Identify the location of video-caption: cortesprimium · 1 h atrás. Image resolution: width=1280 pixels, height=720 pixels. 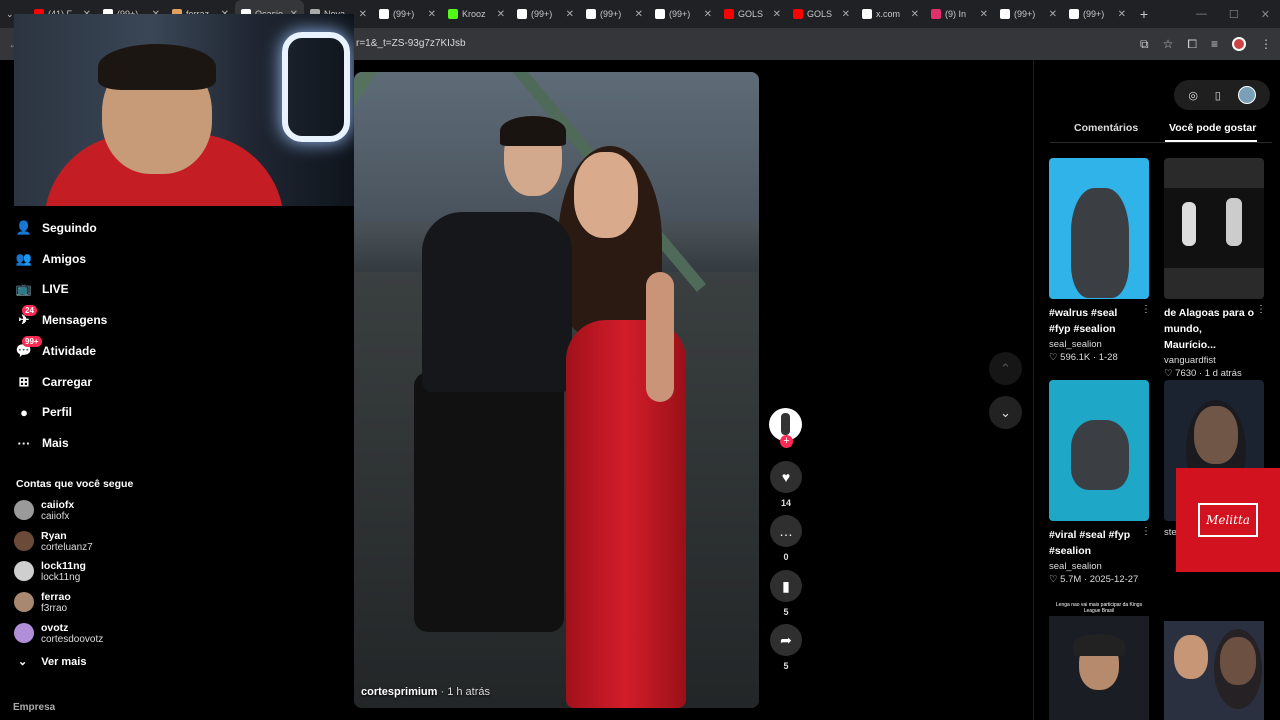
(425, 692).